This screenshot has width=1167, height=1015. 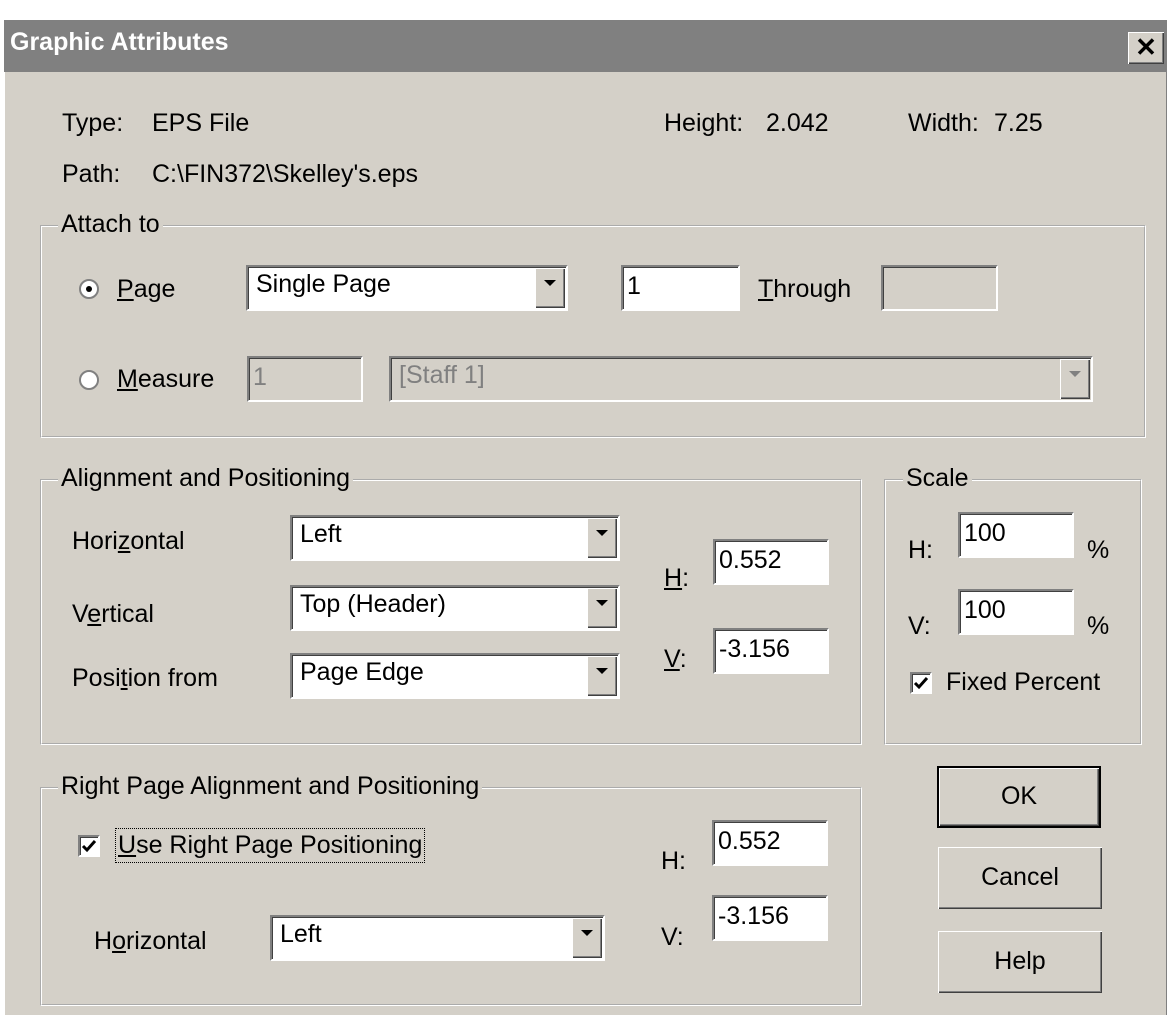 What do you see at coordinates (677, 578) in the screenshot?
I see `align-h-label: H:` at bounding box center [677, 578].